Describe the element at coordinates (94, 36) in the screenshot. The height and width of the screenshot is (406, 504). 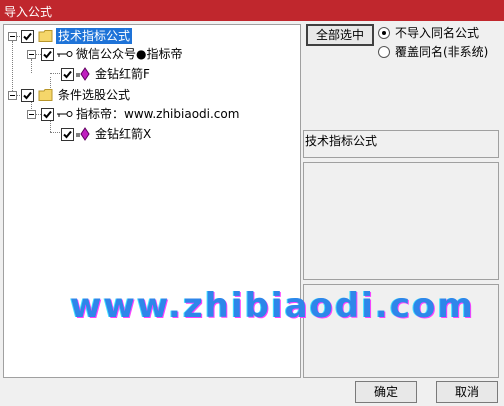
I see `tree-node-label: 技术指标公式` at that location.